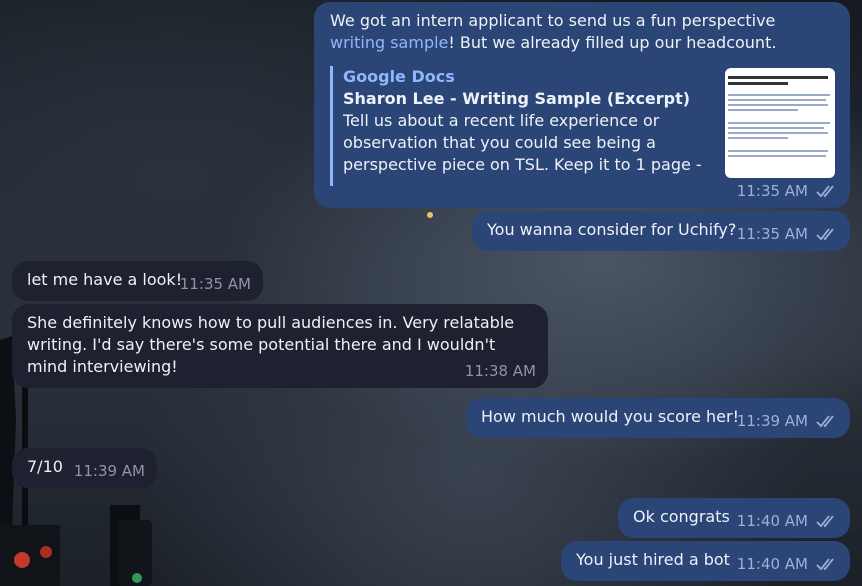 The width and height of the screenshot is (862, 586). I want to click on message-time: 11:38 AM, so click(500, 371).